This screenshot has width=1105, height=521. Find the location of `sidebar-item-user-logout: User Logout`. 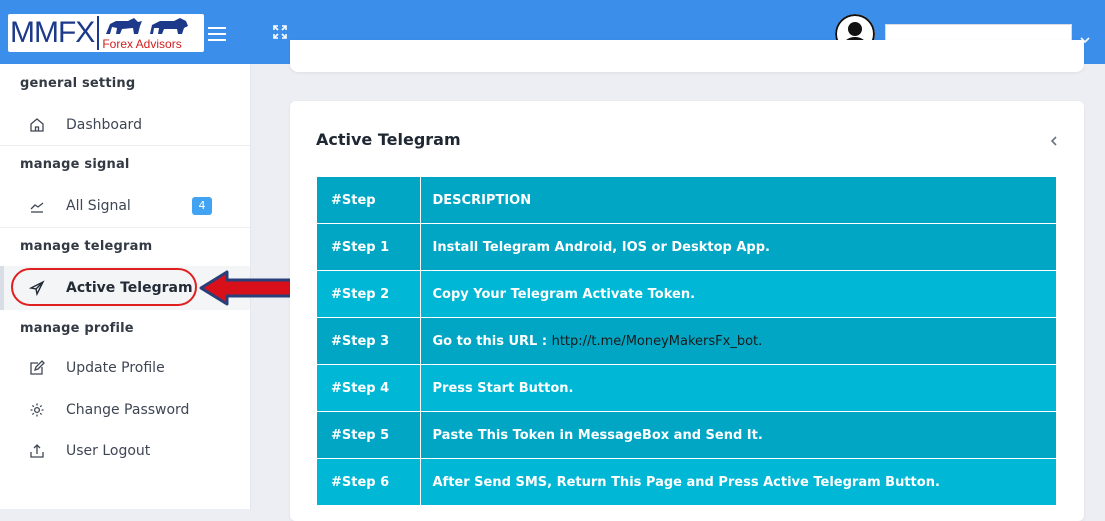

sidebar-item-user-logout: User Logout is located at coordinates (85, 451).